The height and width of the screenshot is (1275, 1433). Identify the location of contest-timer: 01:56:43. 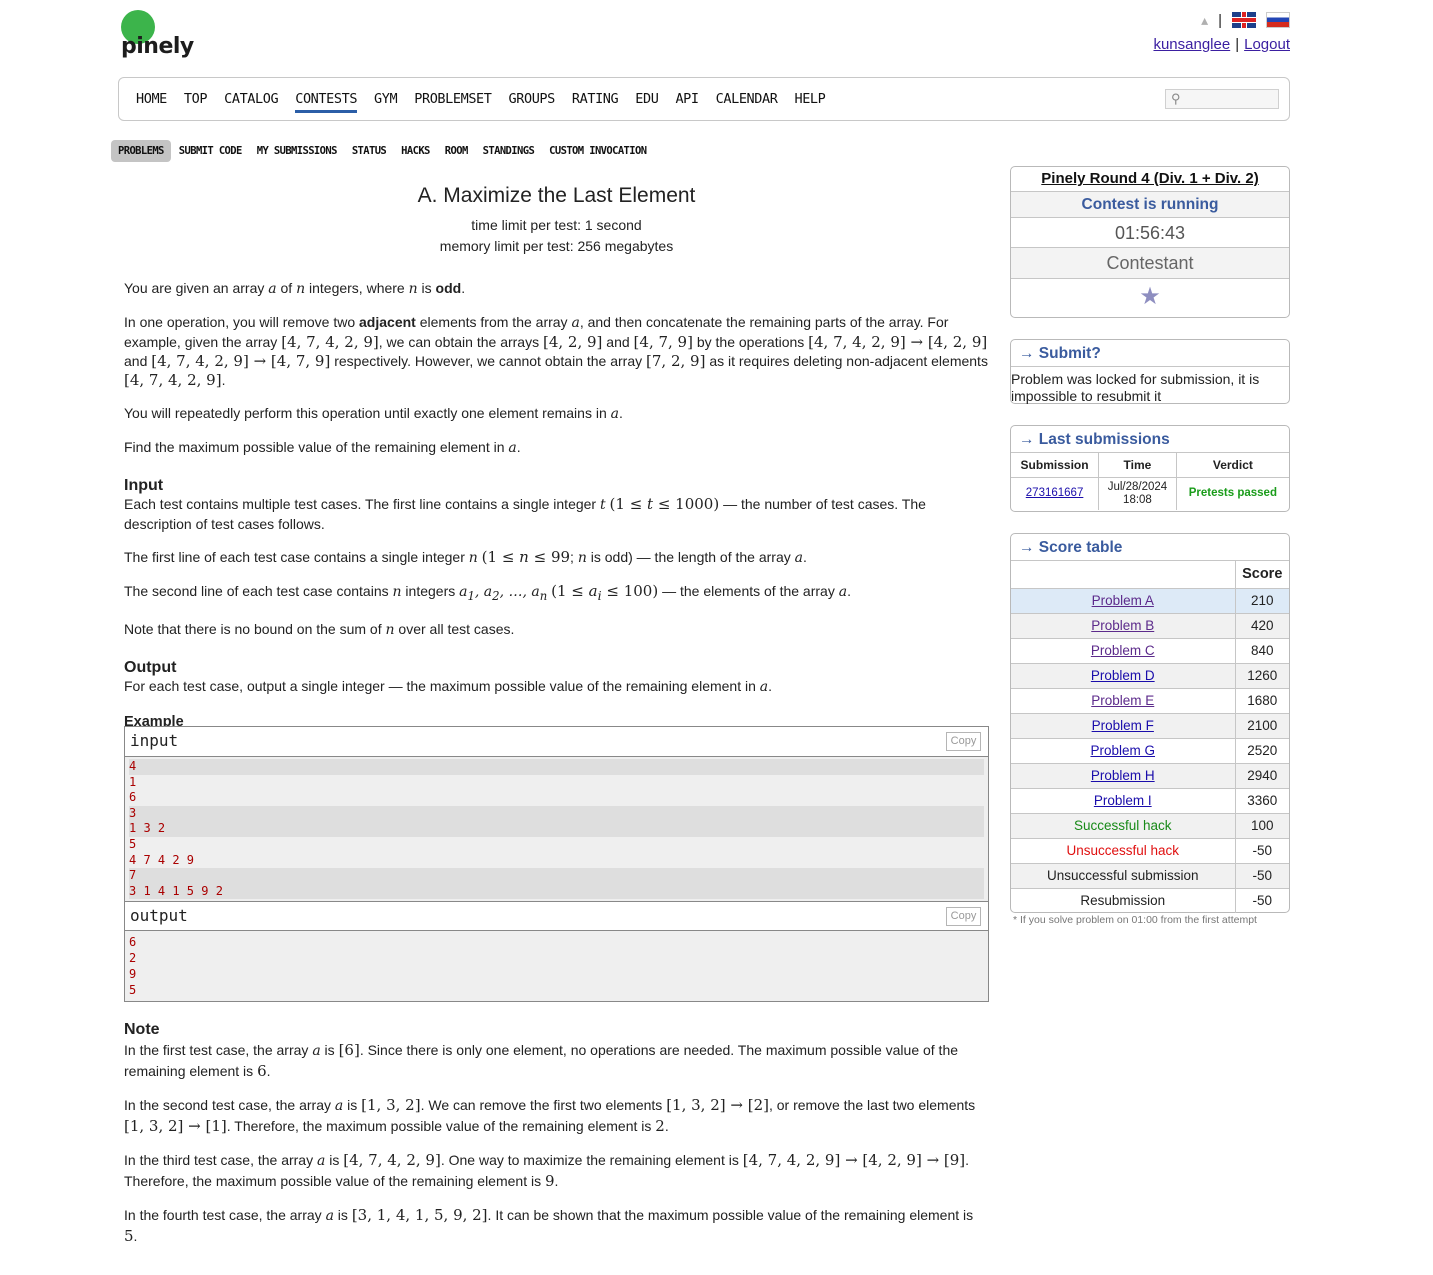
(1150, 233).